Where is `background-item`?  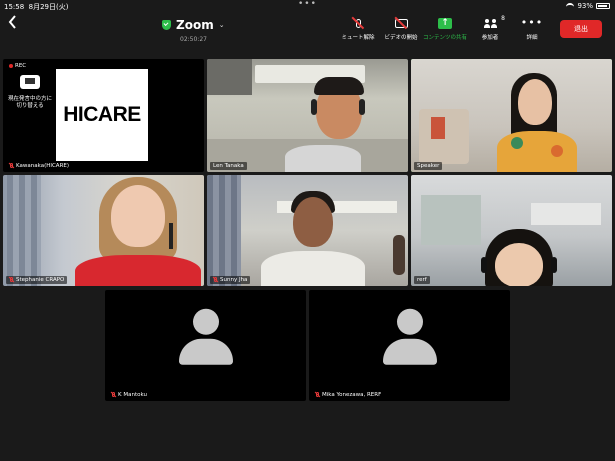
background-item is located at coordinates (438, 128).